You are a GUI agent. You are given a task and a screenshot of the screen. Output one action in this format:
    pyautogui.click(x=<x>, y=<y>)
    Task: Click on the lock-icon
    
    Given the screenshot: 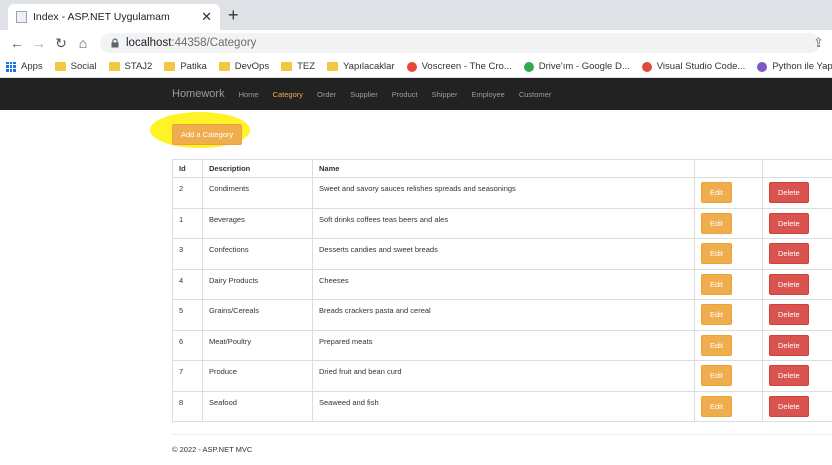 What is the action you would take?
    pyautogui.click(x=115, y=43)
    